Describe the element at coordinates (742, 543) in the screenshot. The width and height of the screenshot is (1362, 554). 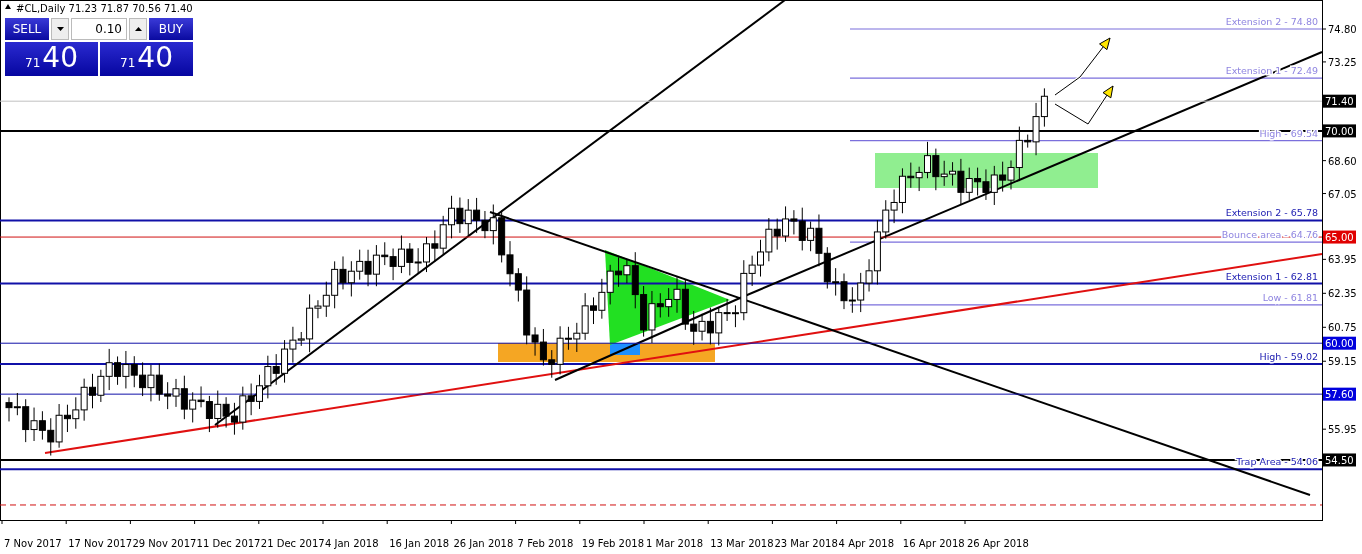
I see `date-label: 13 Mar 2018` at that location.